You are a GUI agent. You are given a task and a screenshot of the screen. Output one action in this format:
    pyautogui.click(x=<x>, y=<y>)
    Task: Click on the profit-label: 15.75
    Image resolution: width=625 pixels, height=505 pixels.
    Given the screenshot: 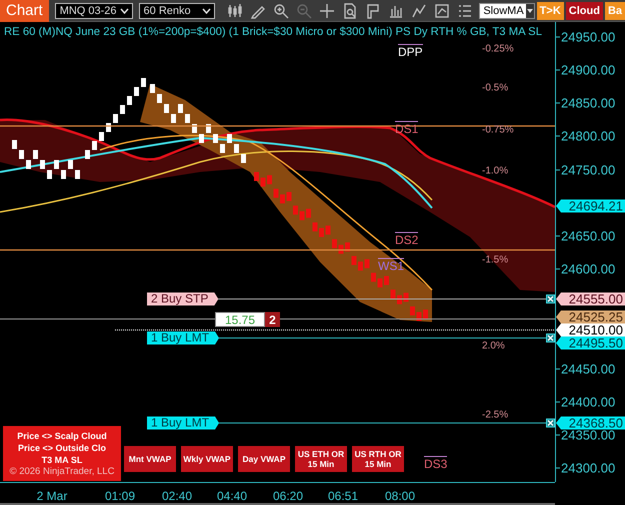 What is the action you would take?
    pyautogui.click(x=240, y=319)
    